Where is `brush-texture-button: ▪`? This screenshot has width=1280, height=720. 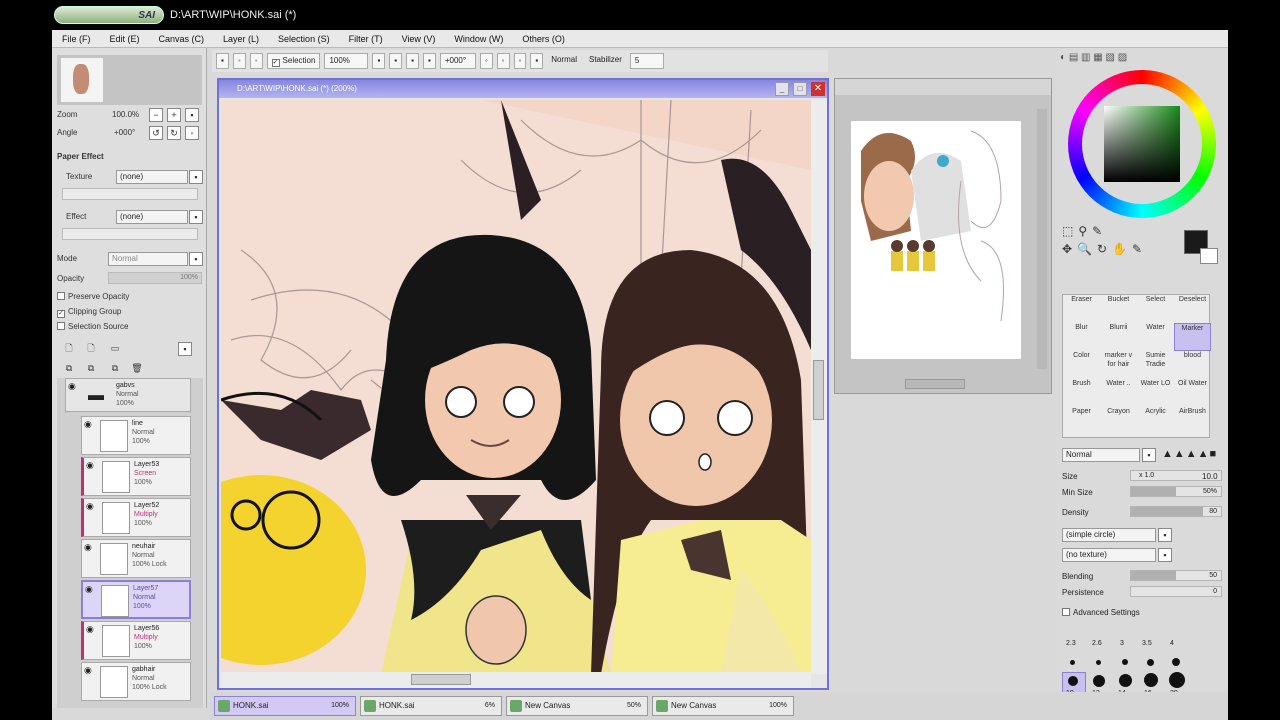 brush-texture-button: ▪ is located at coordinates (1165, 555).